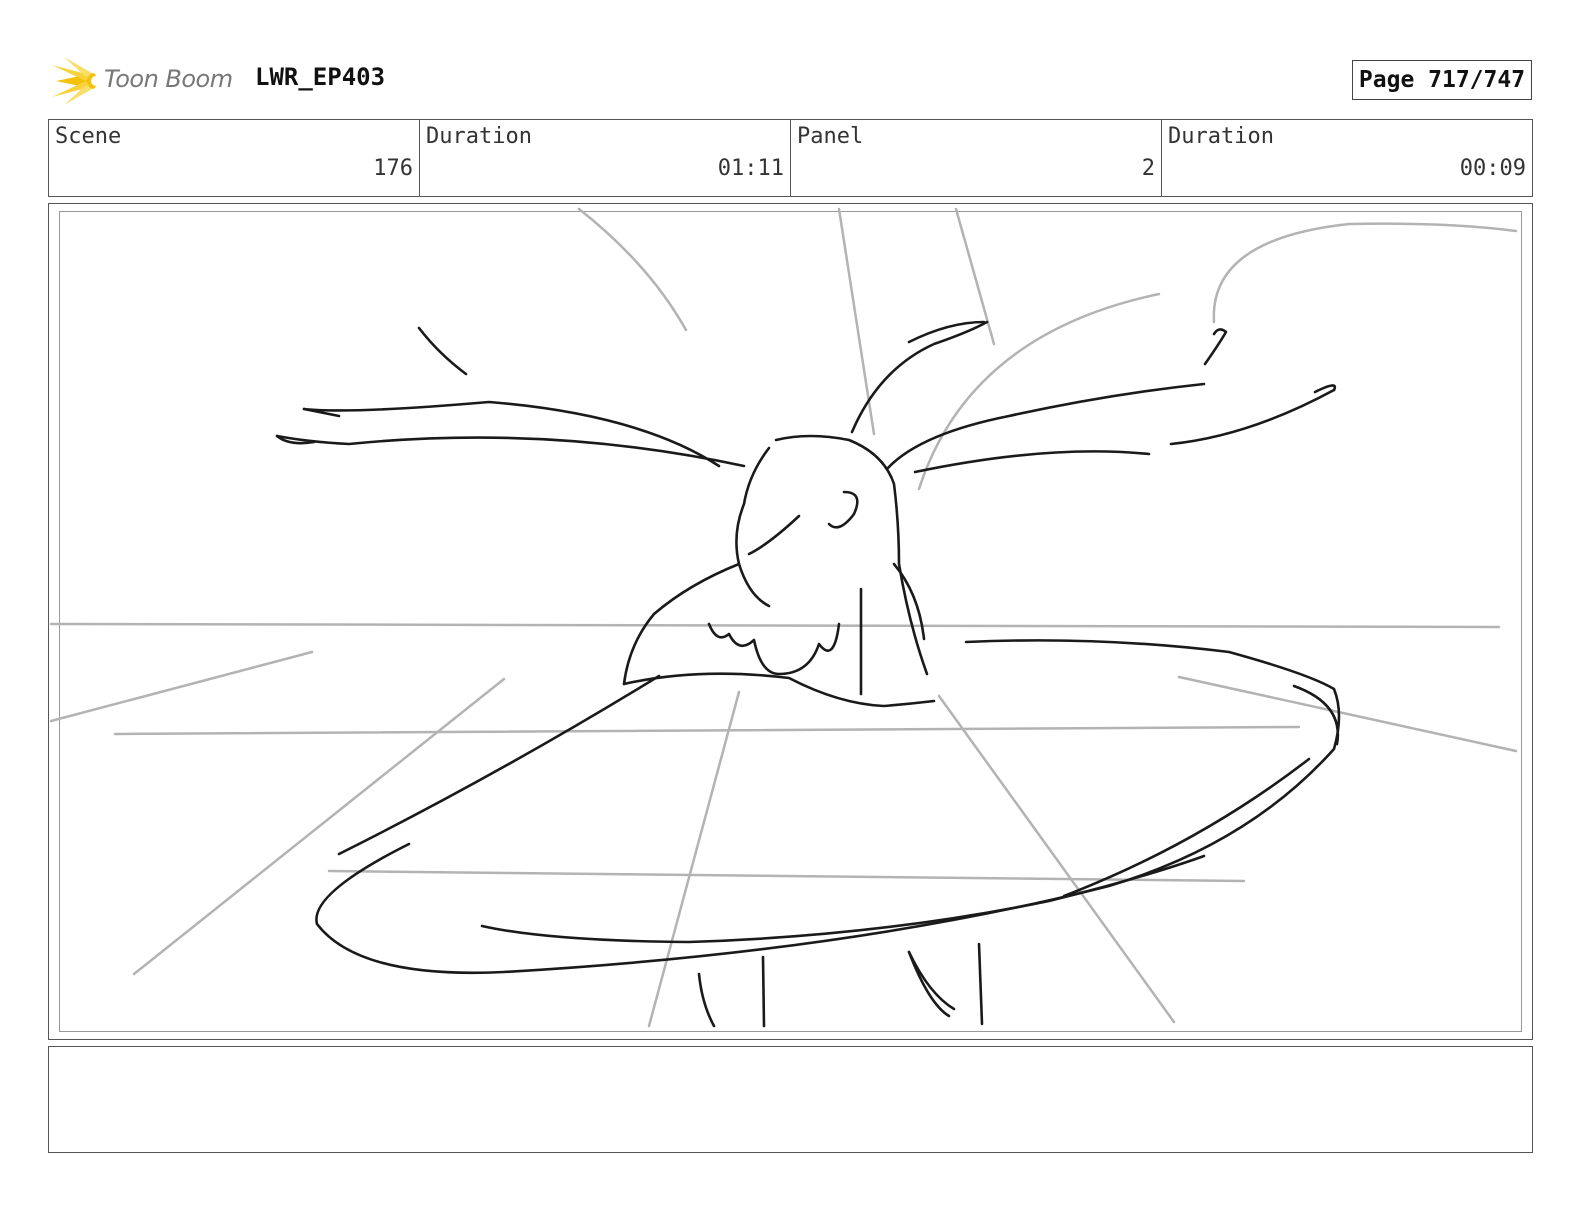 The image size is (1584, 1224). What do you see at coordinates (393, 168) in the screenshot?
I see `scene-value: 176` at bounding box center [393, 168].